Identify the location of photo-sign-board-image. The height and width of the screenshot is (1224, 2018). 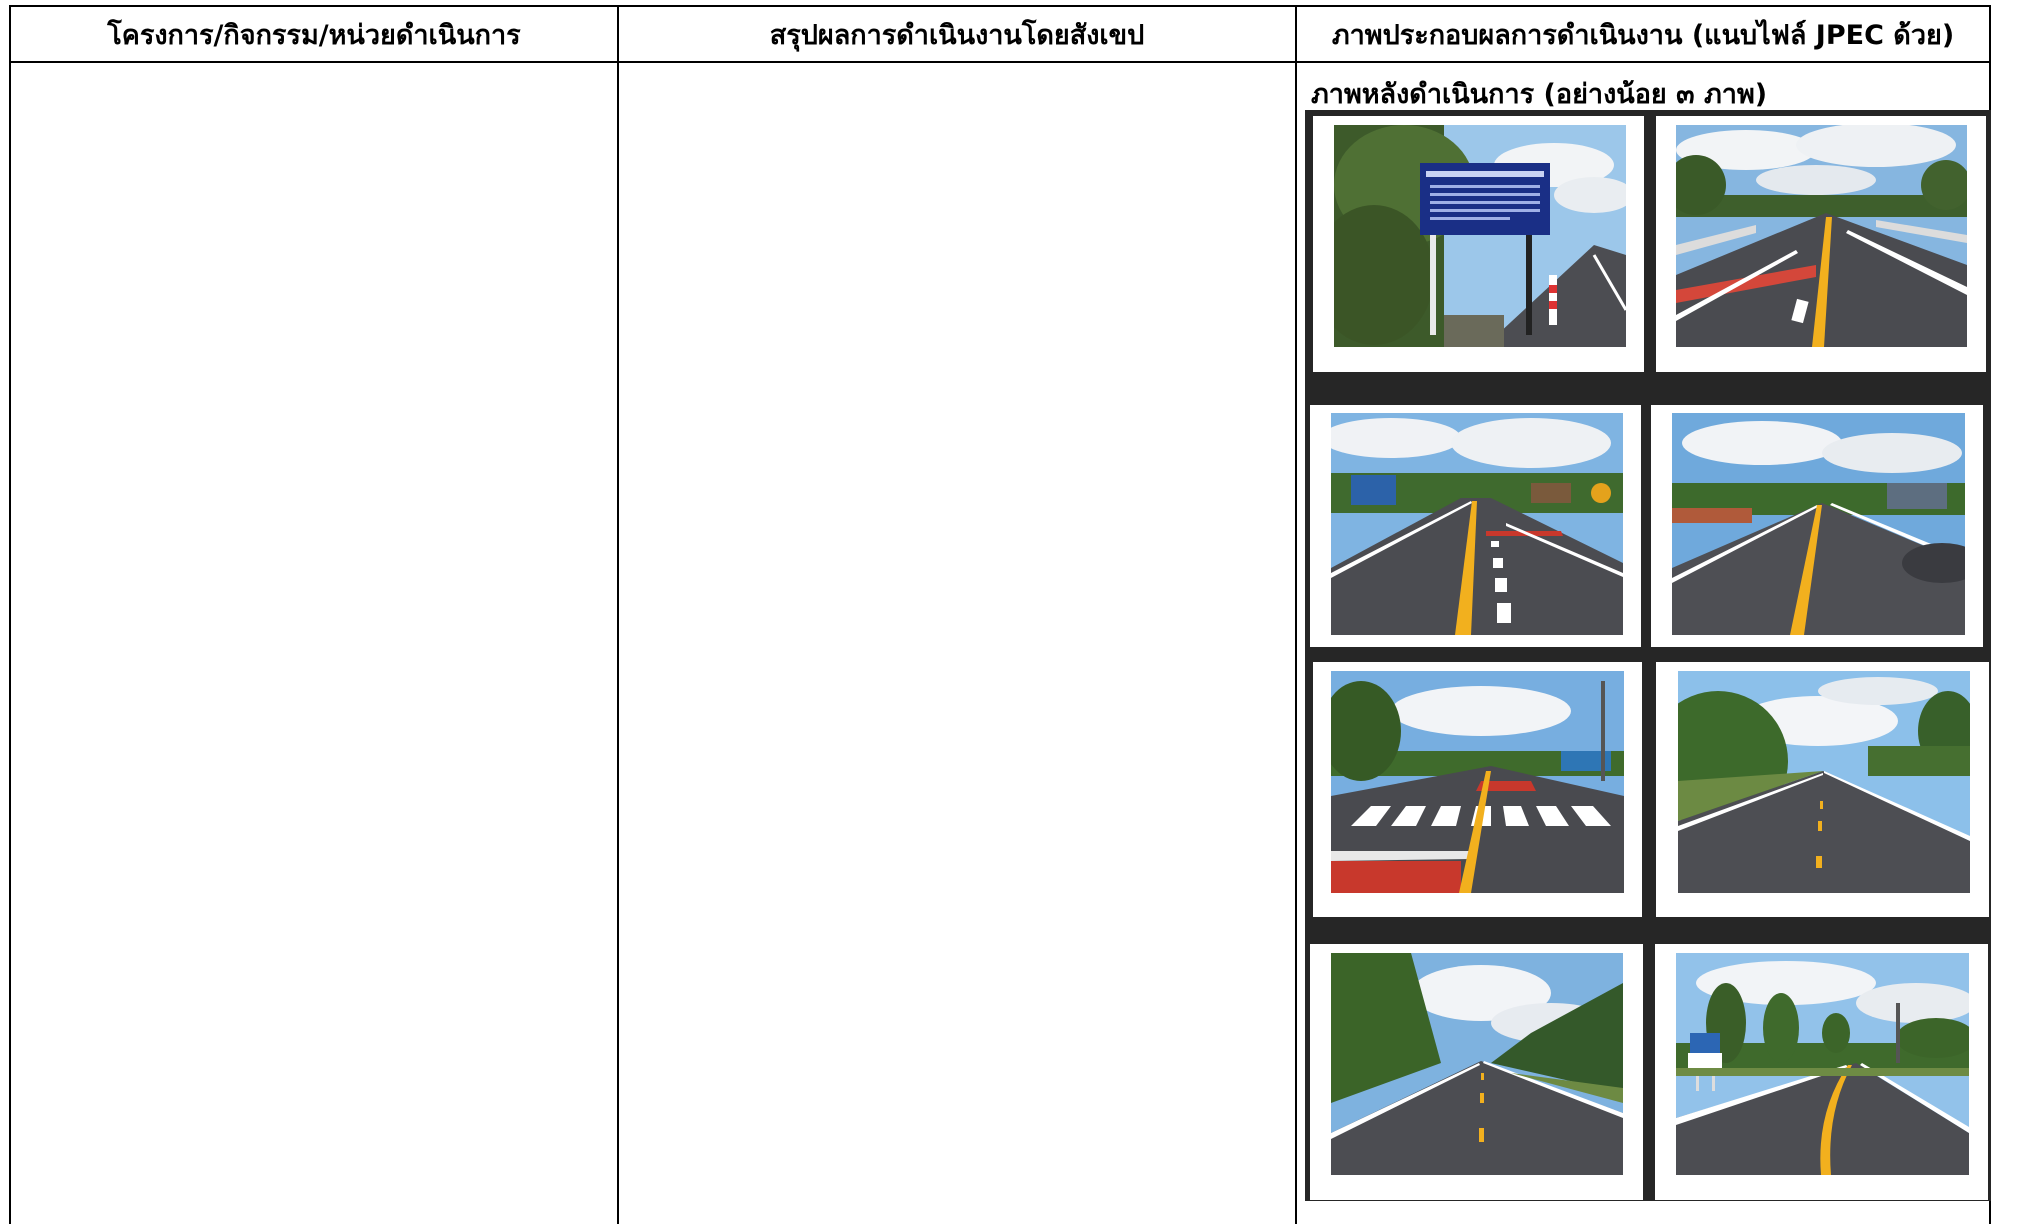
(1480, 236).